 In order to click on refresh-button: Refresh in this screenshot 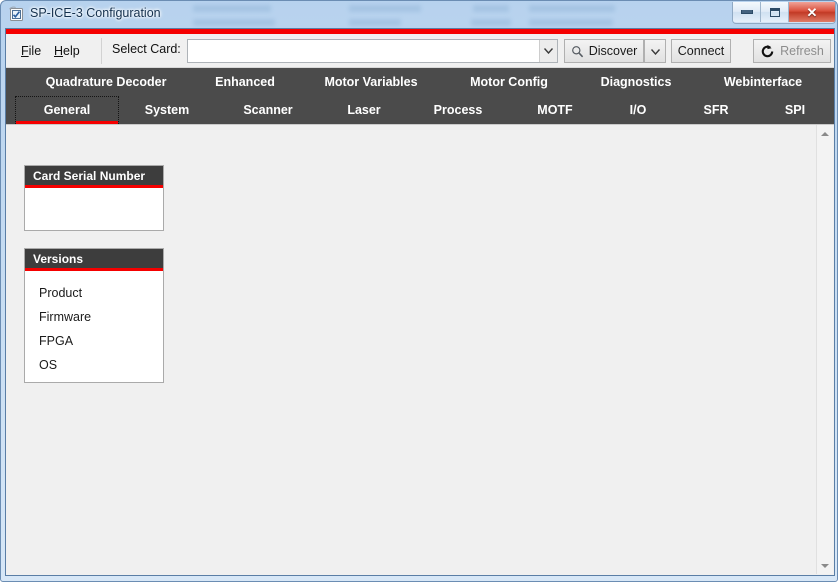, I will do `click(792, 51)`.